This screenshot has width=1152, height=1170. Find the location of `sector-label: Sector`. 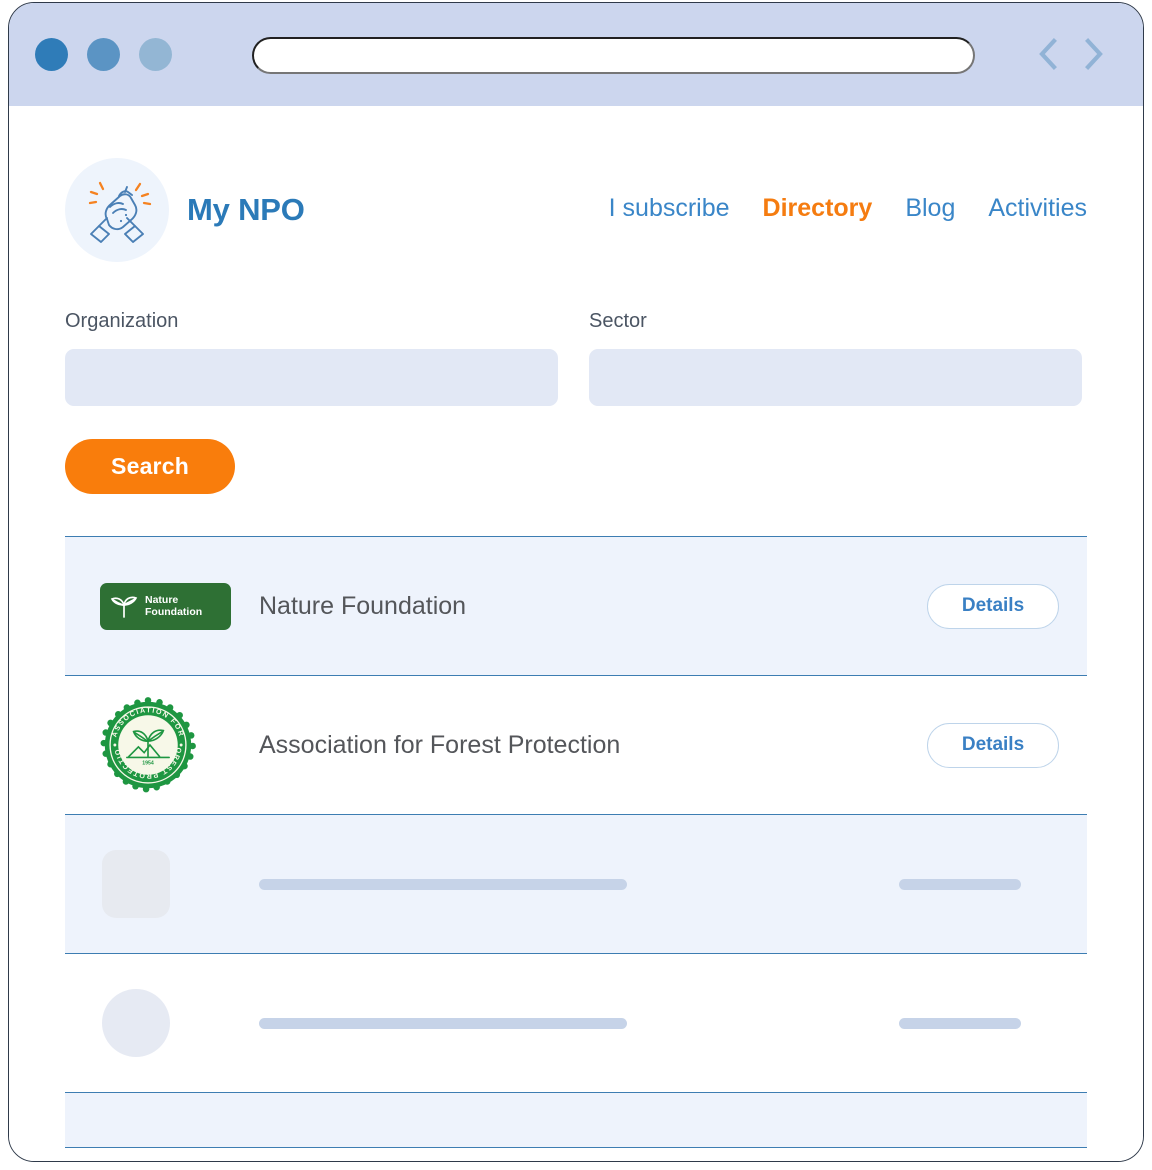

sector-label: Sector is located at coordinates (618, 321).